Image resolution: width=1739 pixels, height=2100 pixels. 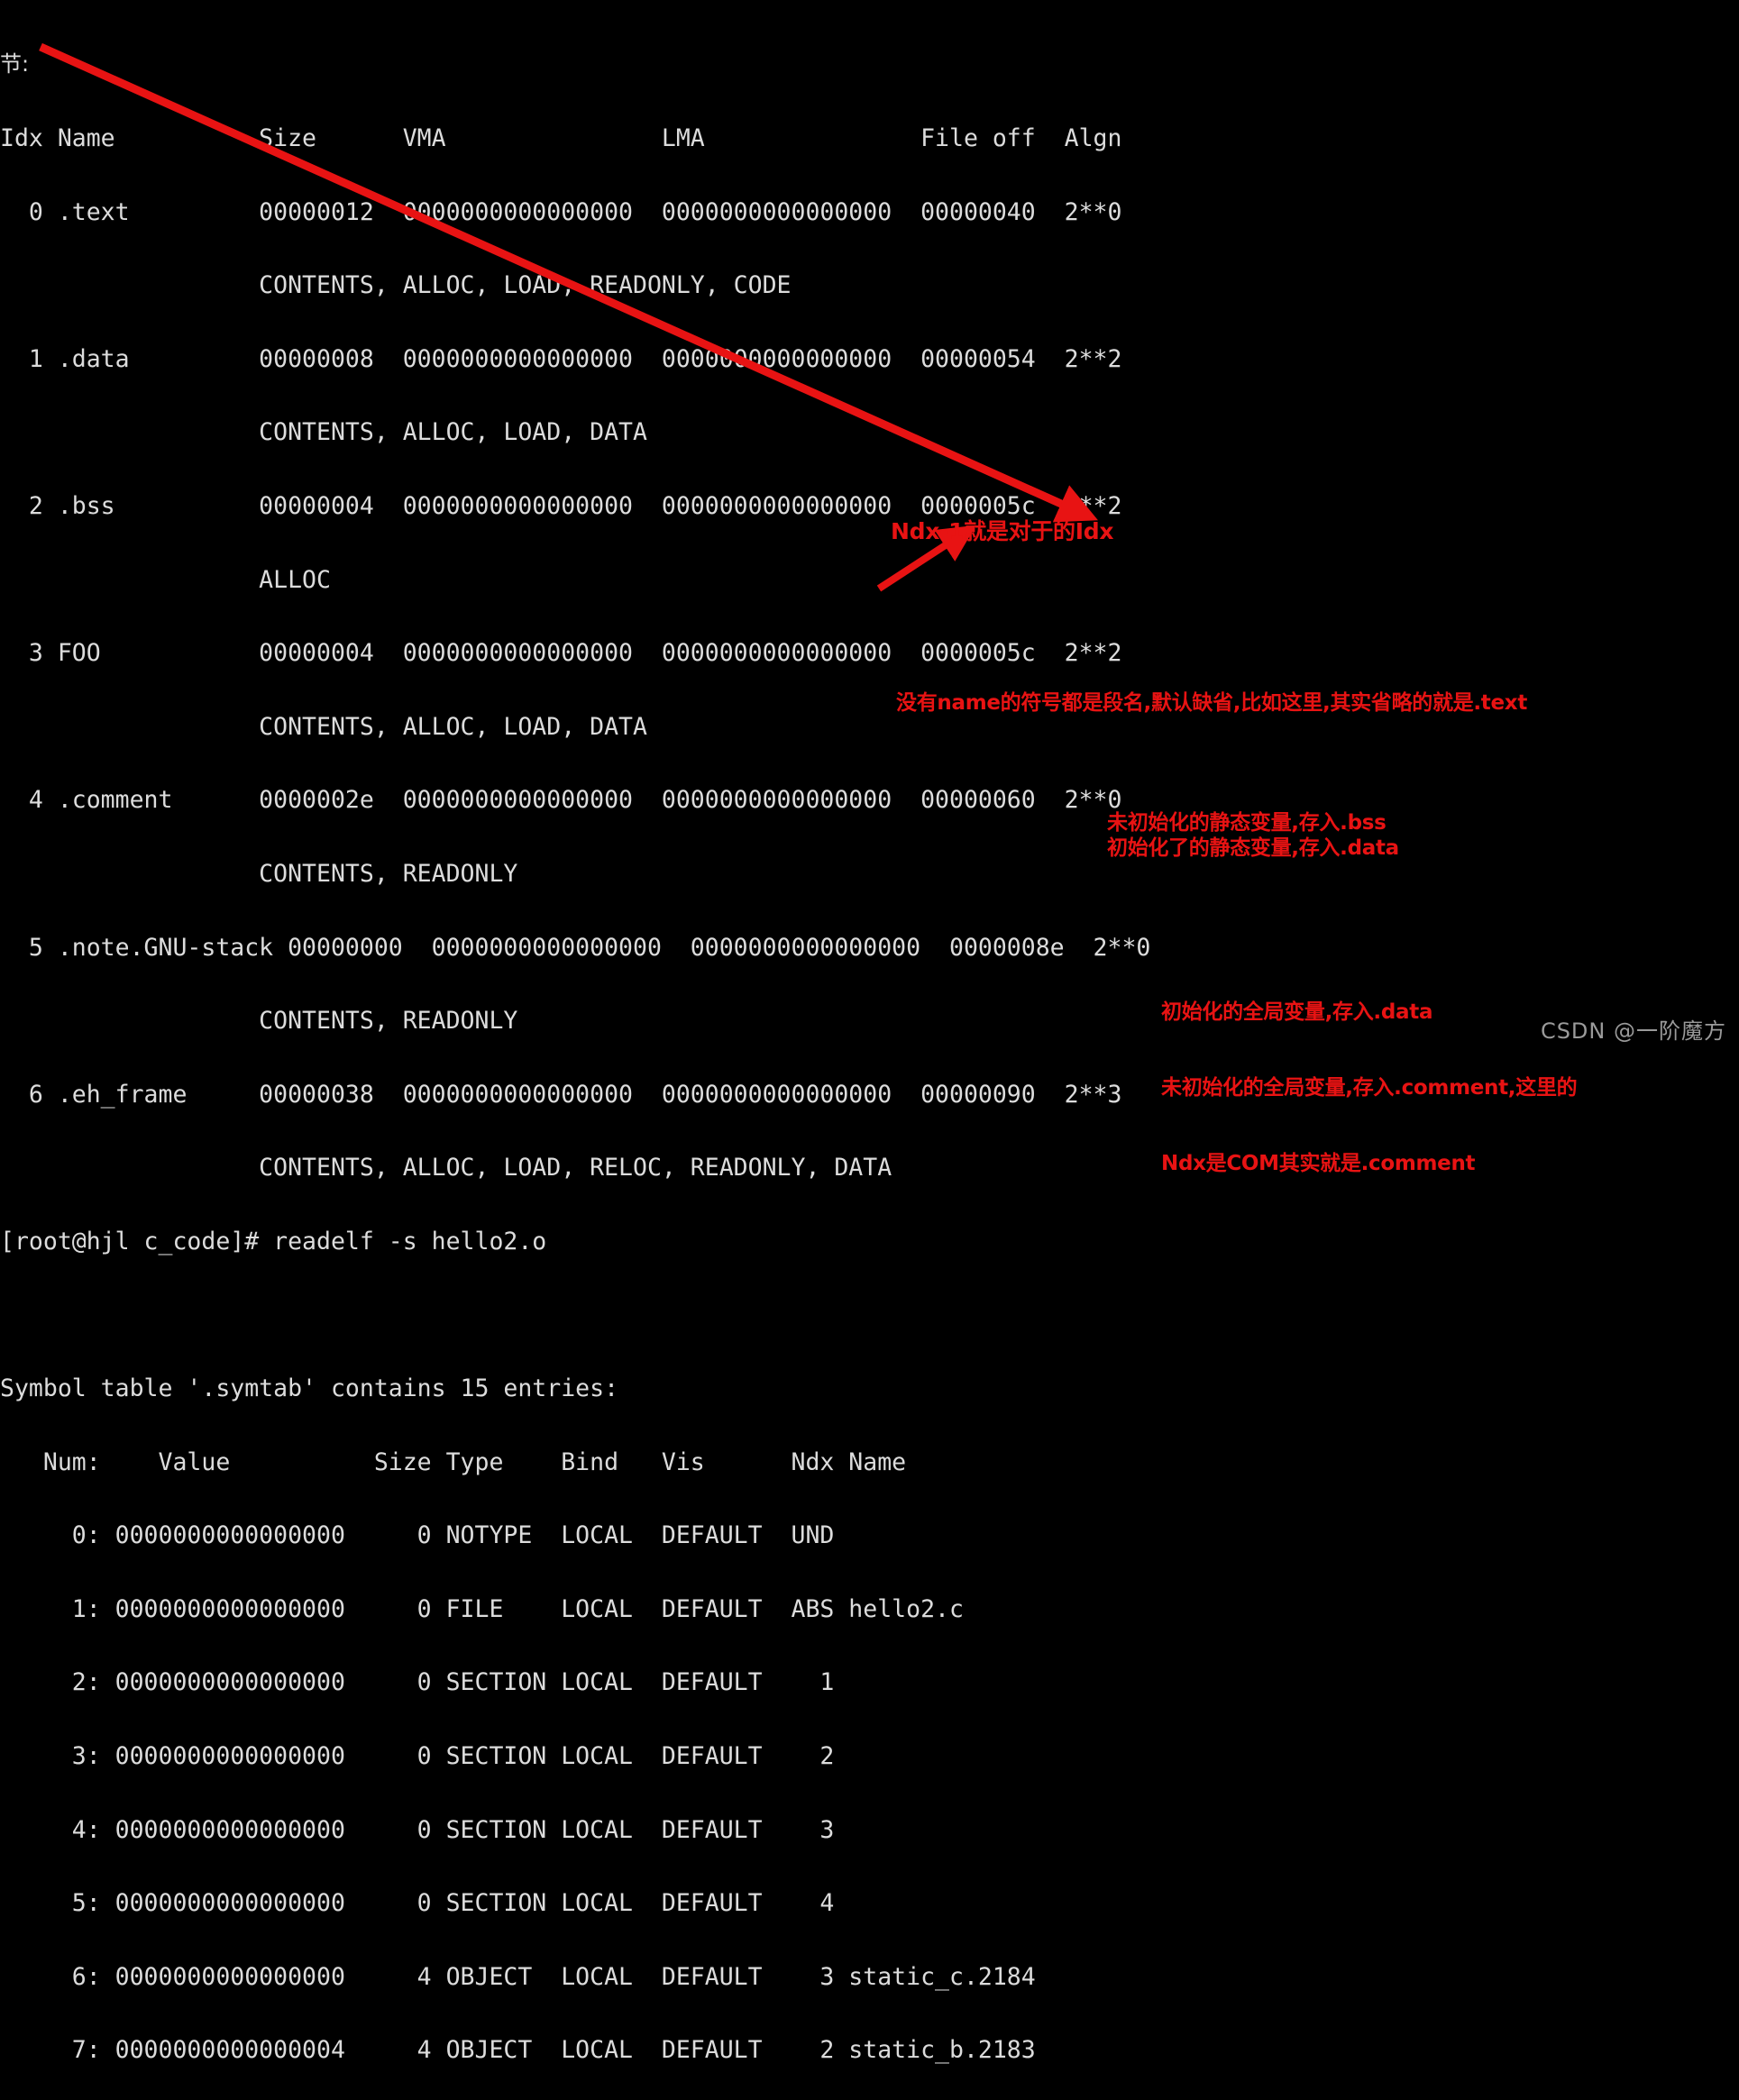 What do you see at coordinates (454, 1462) in the screenshot?
I see `symtab-columns: Num: Value Size Type Bind Vis Ndx Name` at bounding box center [454, 1462].